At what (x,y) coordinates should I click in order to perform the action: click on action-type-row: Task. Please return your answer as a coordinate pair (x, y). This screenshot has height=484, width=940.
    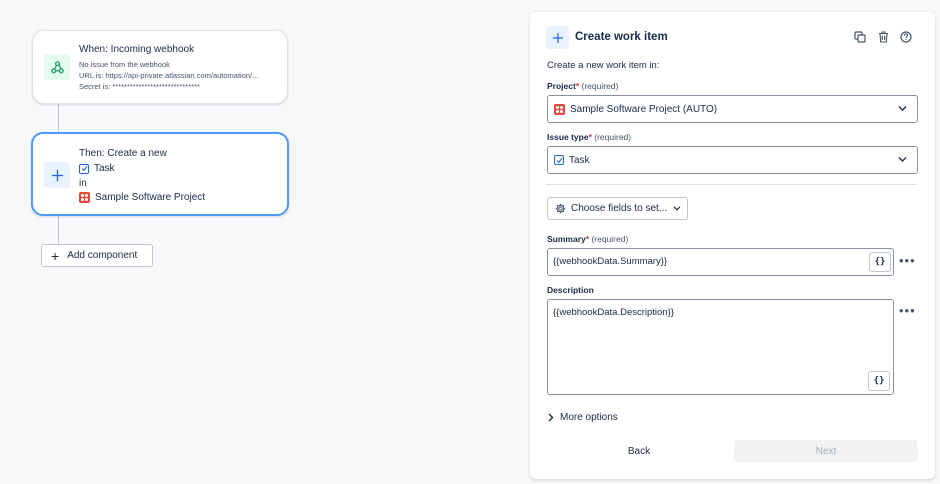
    Looking at the image, I should click on (97, 168).